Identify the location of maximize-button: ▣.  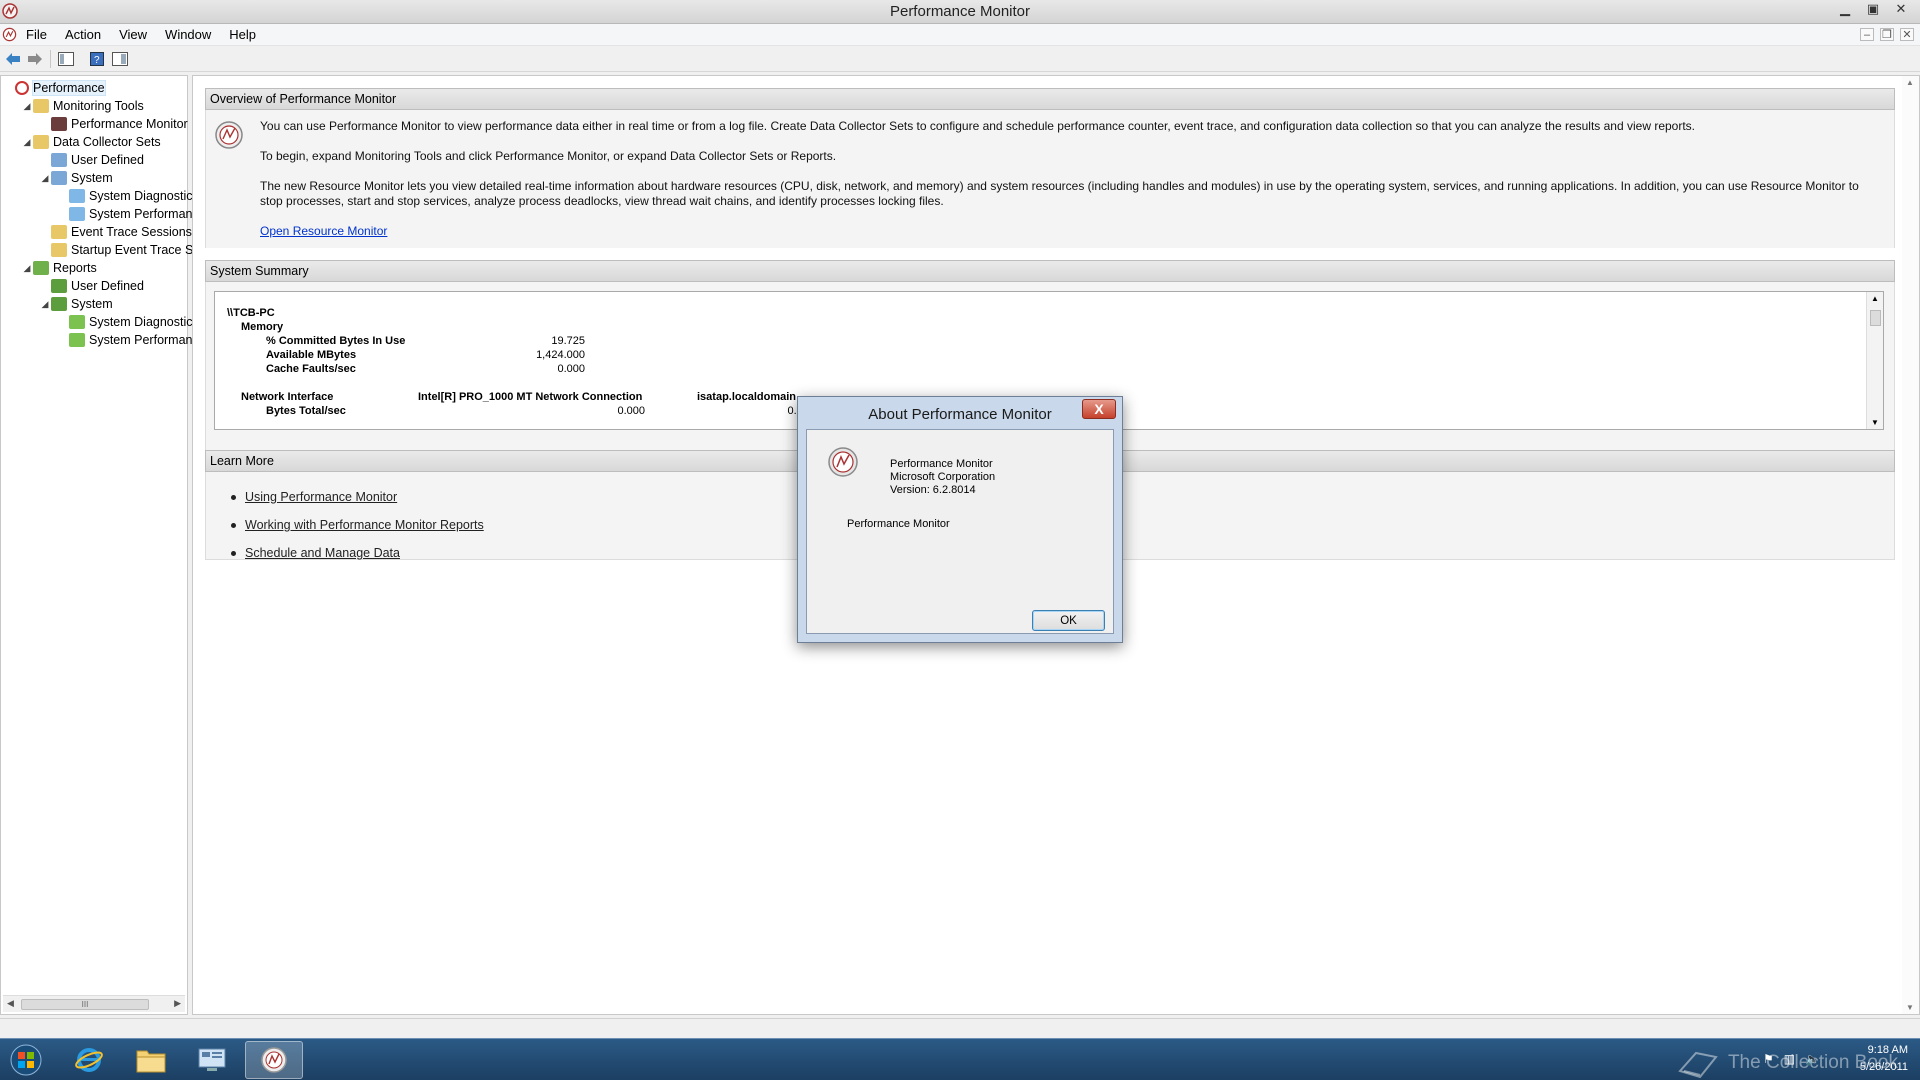
(1873, 9).